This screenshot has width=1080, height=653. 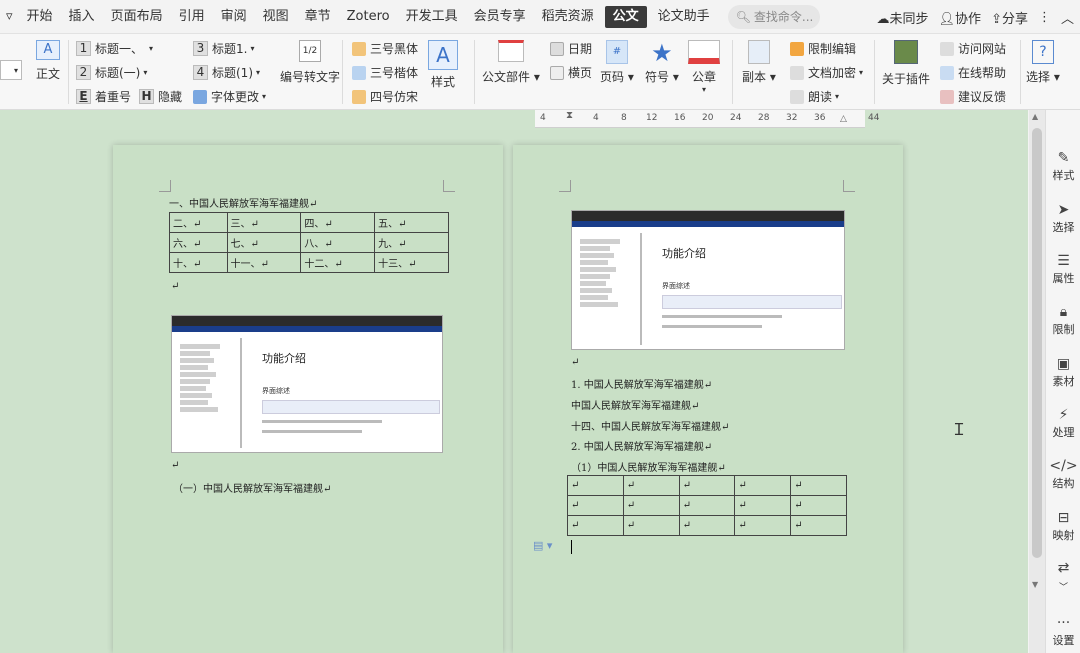 What do you see at coordinates (264, 262) in the screenshot?
I see `table-cell: 十一、↵` at bounding box center [264, 262].